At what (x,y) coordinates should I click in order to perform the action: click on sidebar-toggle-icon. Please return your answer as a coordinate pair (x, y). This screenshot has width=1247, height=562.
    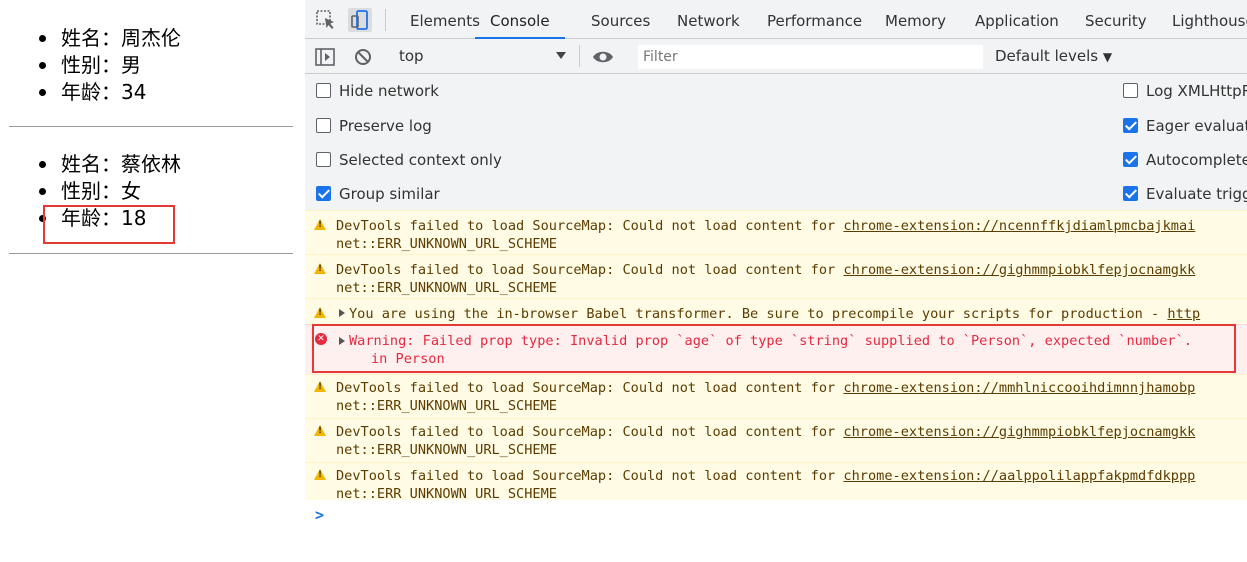
    Looking at the image, I should click on (325, 57).